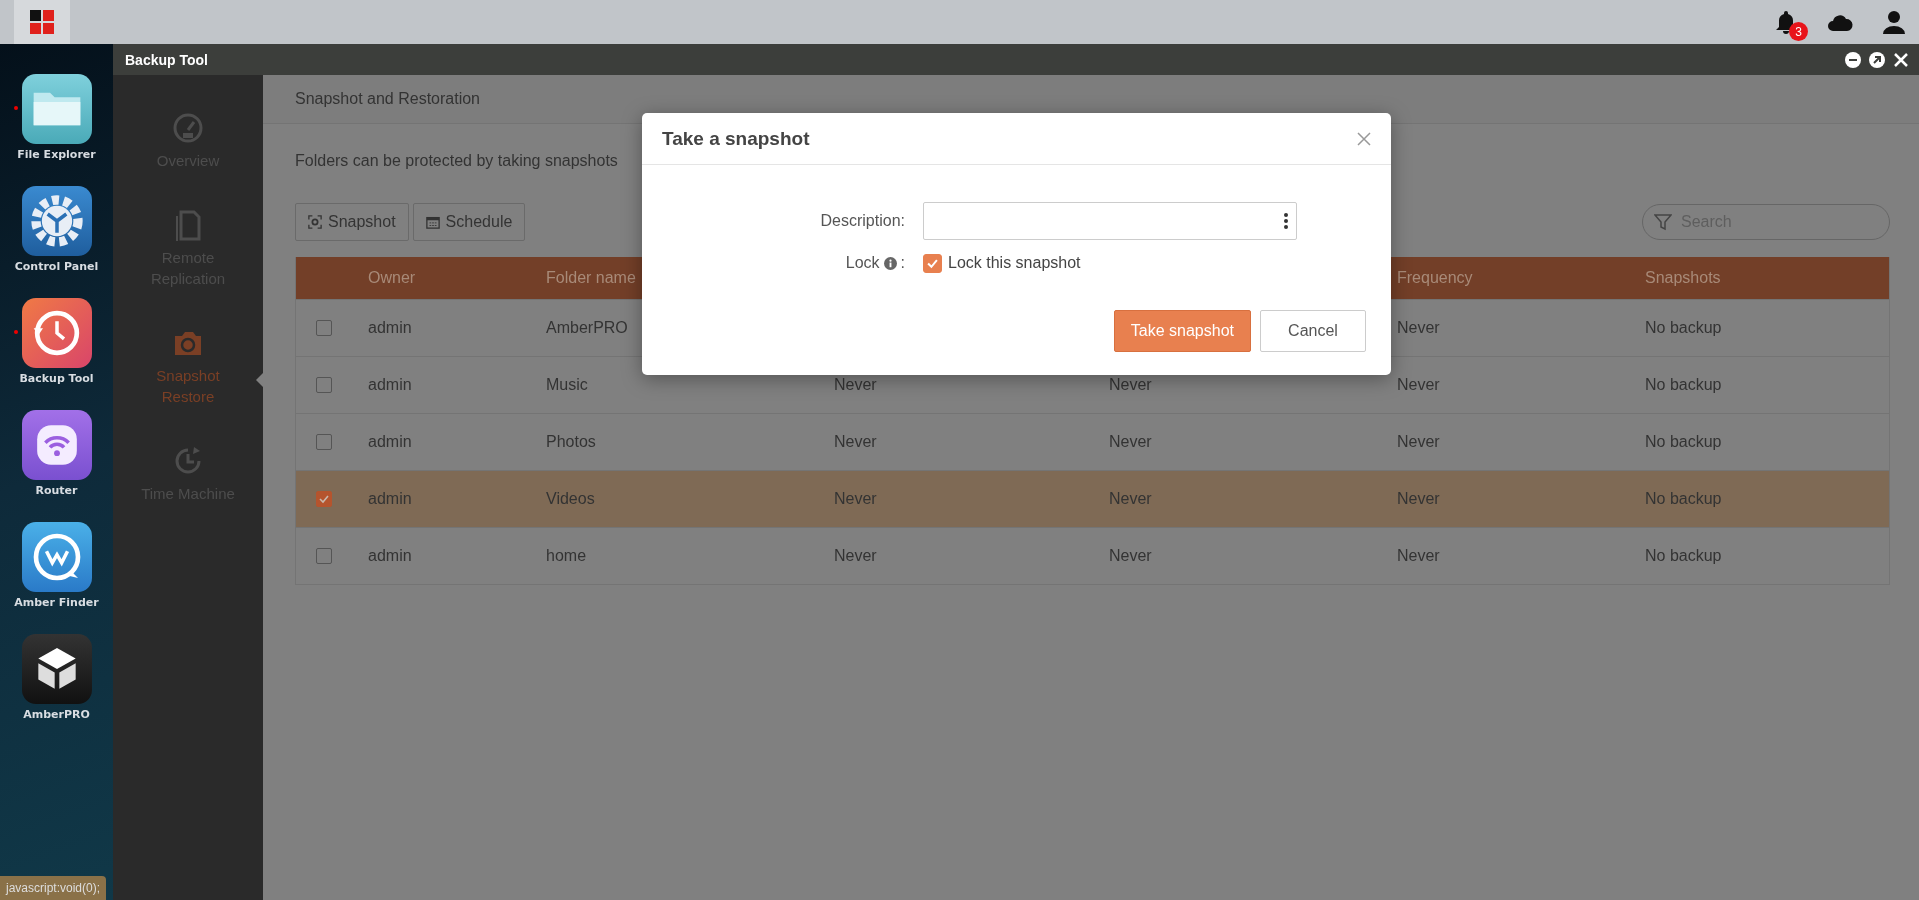 The width and height of the screenshot is (1919, 900). I want to click on field-label: Lock, so click(862, 263).